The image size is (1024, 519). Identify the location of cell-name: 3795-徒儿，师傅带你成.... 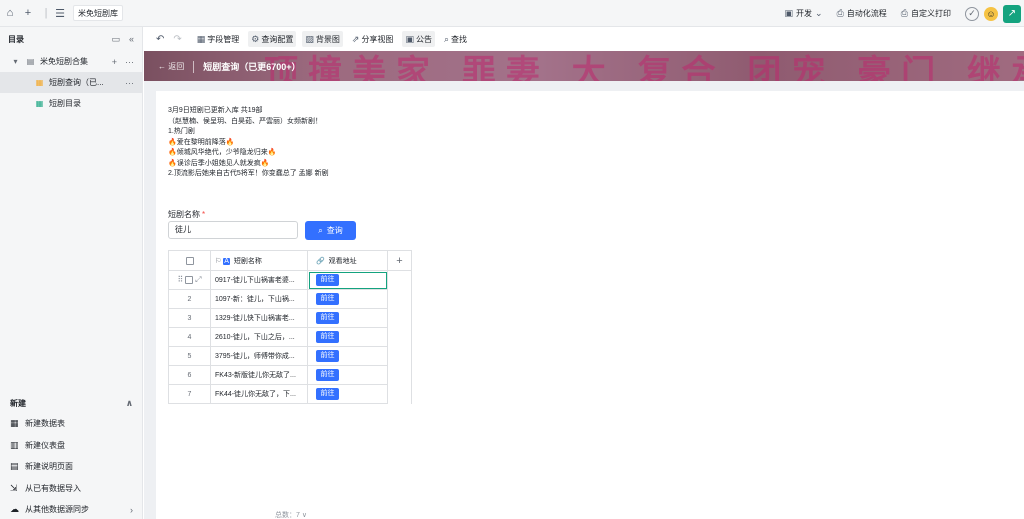
(259, 356).